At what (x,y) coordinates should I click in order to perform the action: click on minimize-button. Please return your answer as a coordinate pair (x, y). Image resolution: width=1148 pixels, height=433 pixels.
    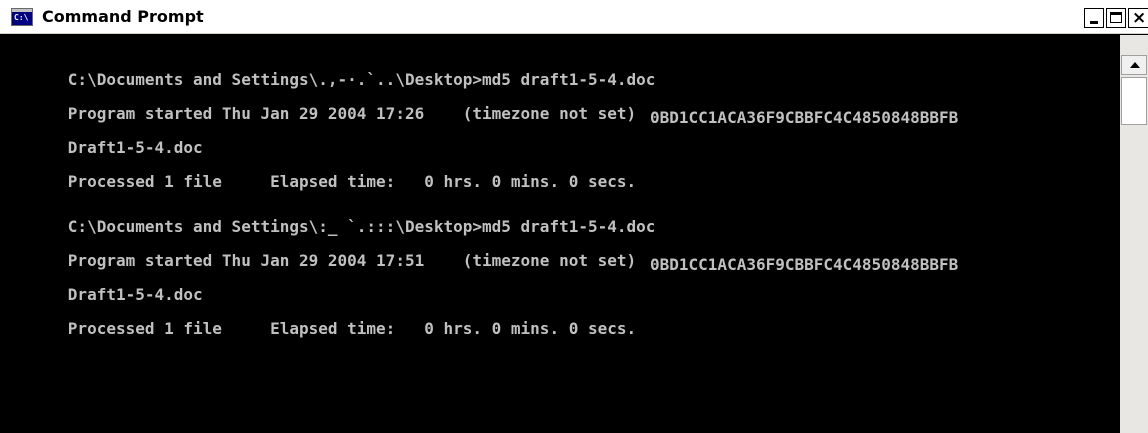
    Looking at the image, I should click on (1094, 18).